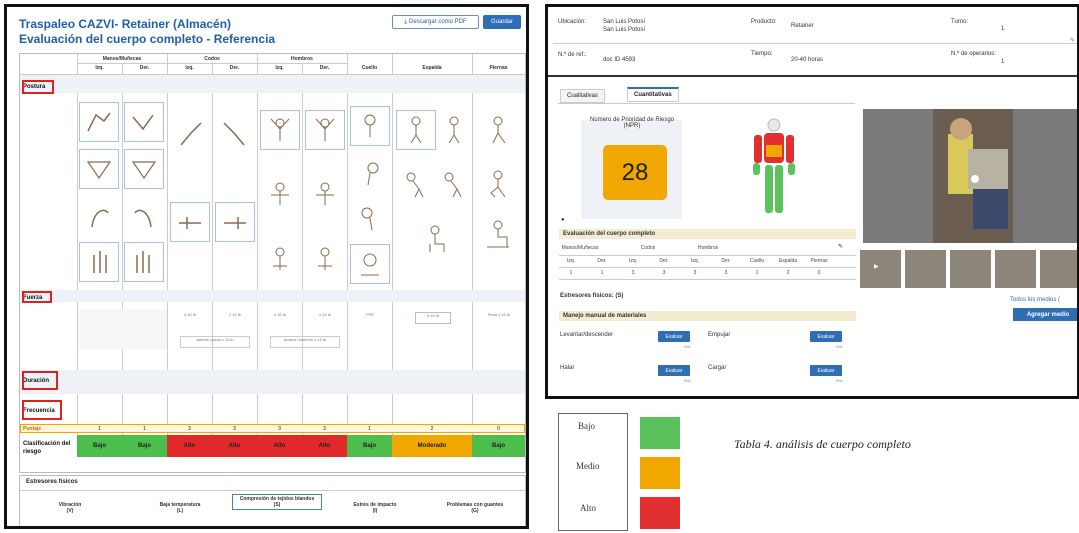 Image resolution: width=1079 pixels, height=533 pixels. Describe the element at coordinates (822, 444) in the screenshot. I see `figure-caption: Tabla 4. análisis de cuerpo completo` at that location.